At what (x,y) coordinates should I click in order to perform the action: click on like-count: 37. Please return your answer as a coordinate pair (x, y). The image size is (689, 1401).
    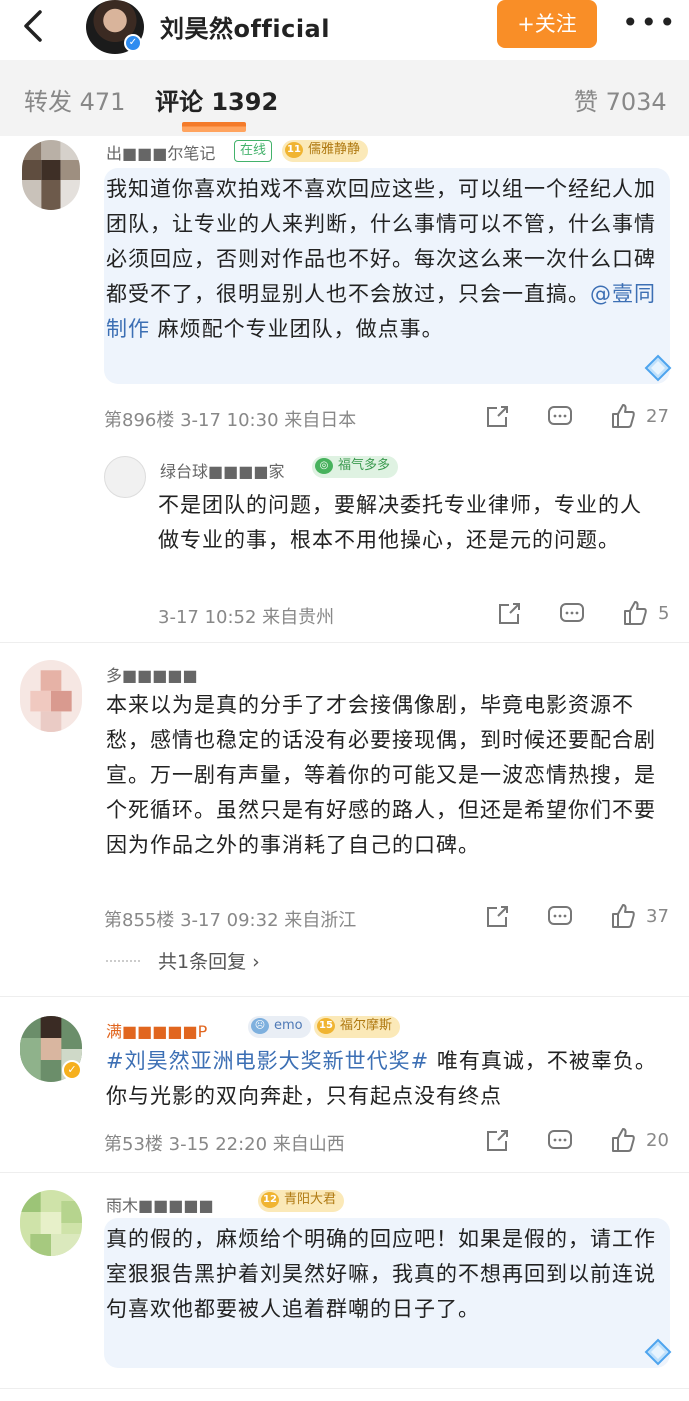
    Looking at the image, I should click on (657, 916).